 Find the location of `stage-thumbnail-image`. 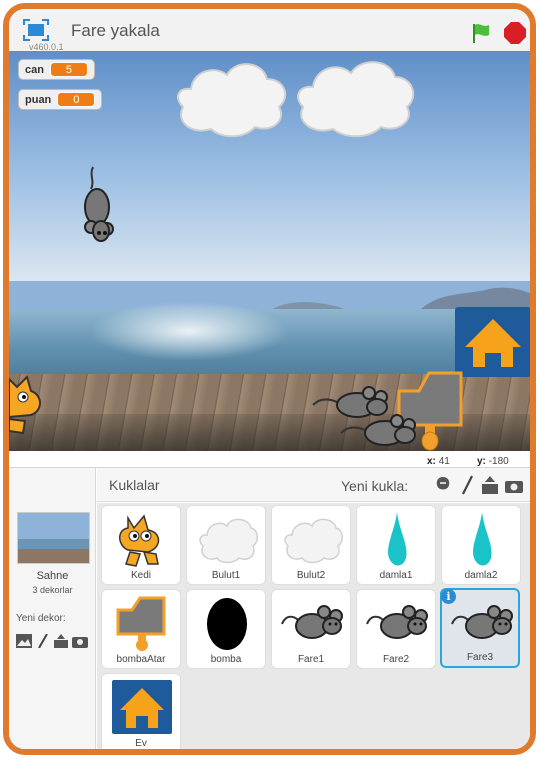

stage-thumbnail-image is located at coordinates (53, 538).